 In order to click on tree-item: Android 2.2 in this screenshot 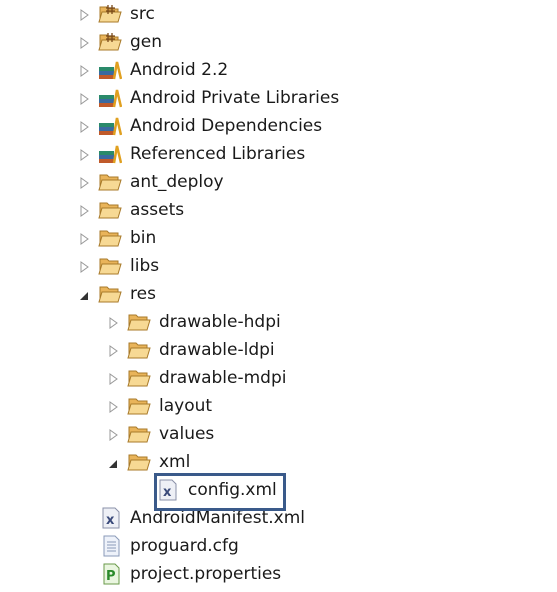, I will do `click(278, 70)`.